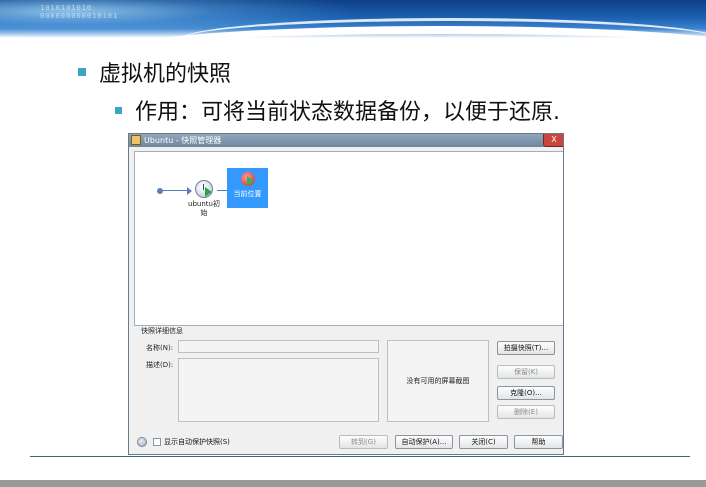 Image resolution: width=706 pixels, height=487 pixels. Describe the element at coordinates (483, 442) in the screenshot. I see `close-button: 关闭(C)` at that location.